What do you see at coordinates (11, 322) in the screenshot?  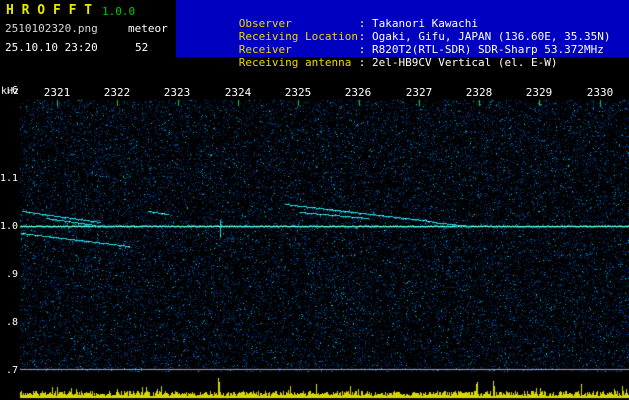 I see `freq-tick-label: .8` at bounding box center [11, 322].